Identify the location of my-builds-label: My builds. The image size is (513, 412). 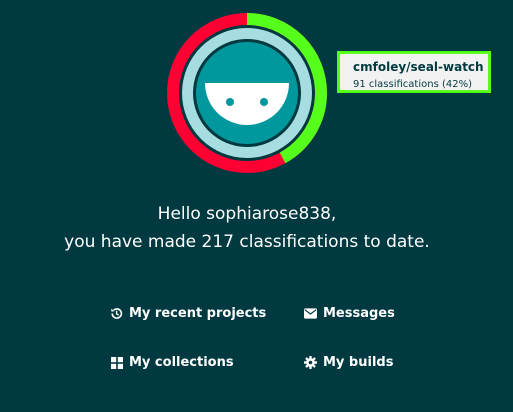
(358, 362).